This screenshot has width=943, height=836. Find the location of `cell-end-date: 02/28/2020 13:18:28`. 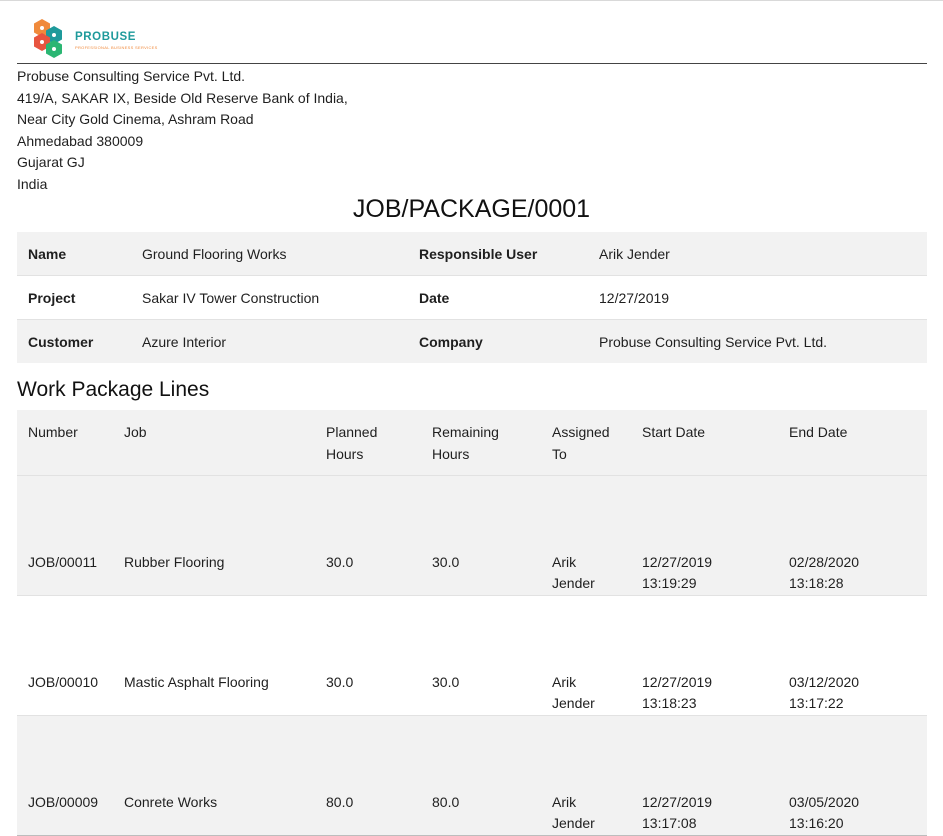

cell-end-date: 02/28/2020 13:18:28 is located at coordinates (852, 534).